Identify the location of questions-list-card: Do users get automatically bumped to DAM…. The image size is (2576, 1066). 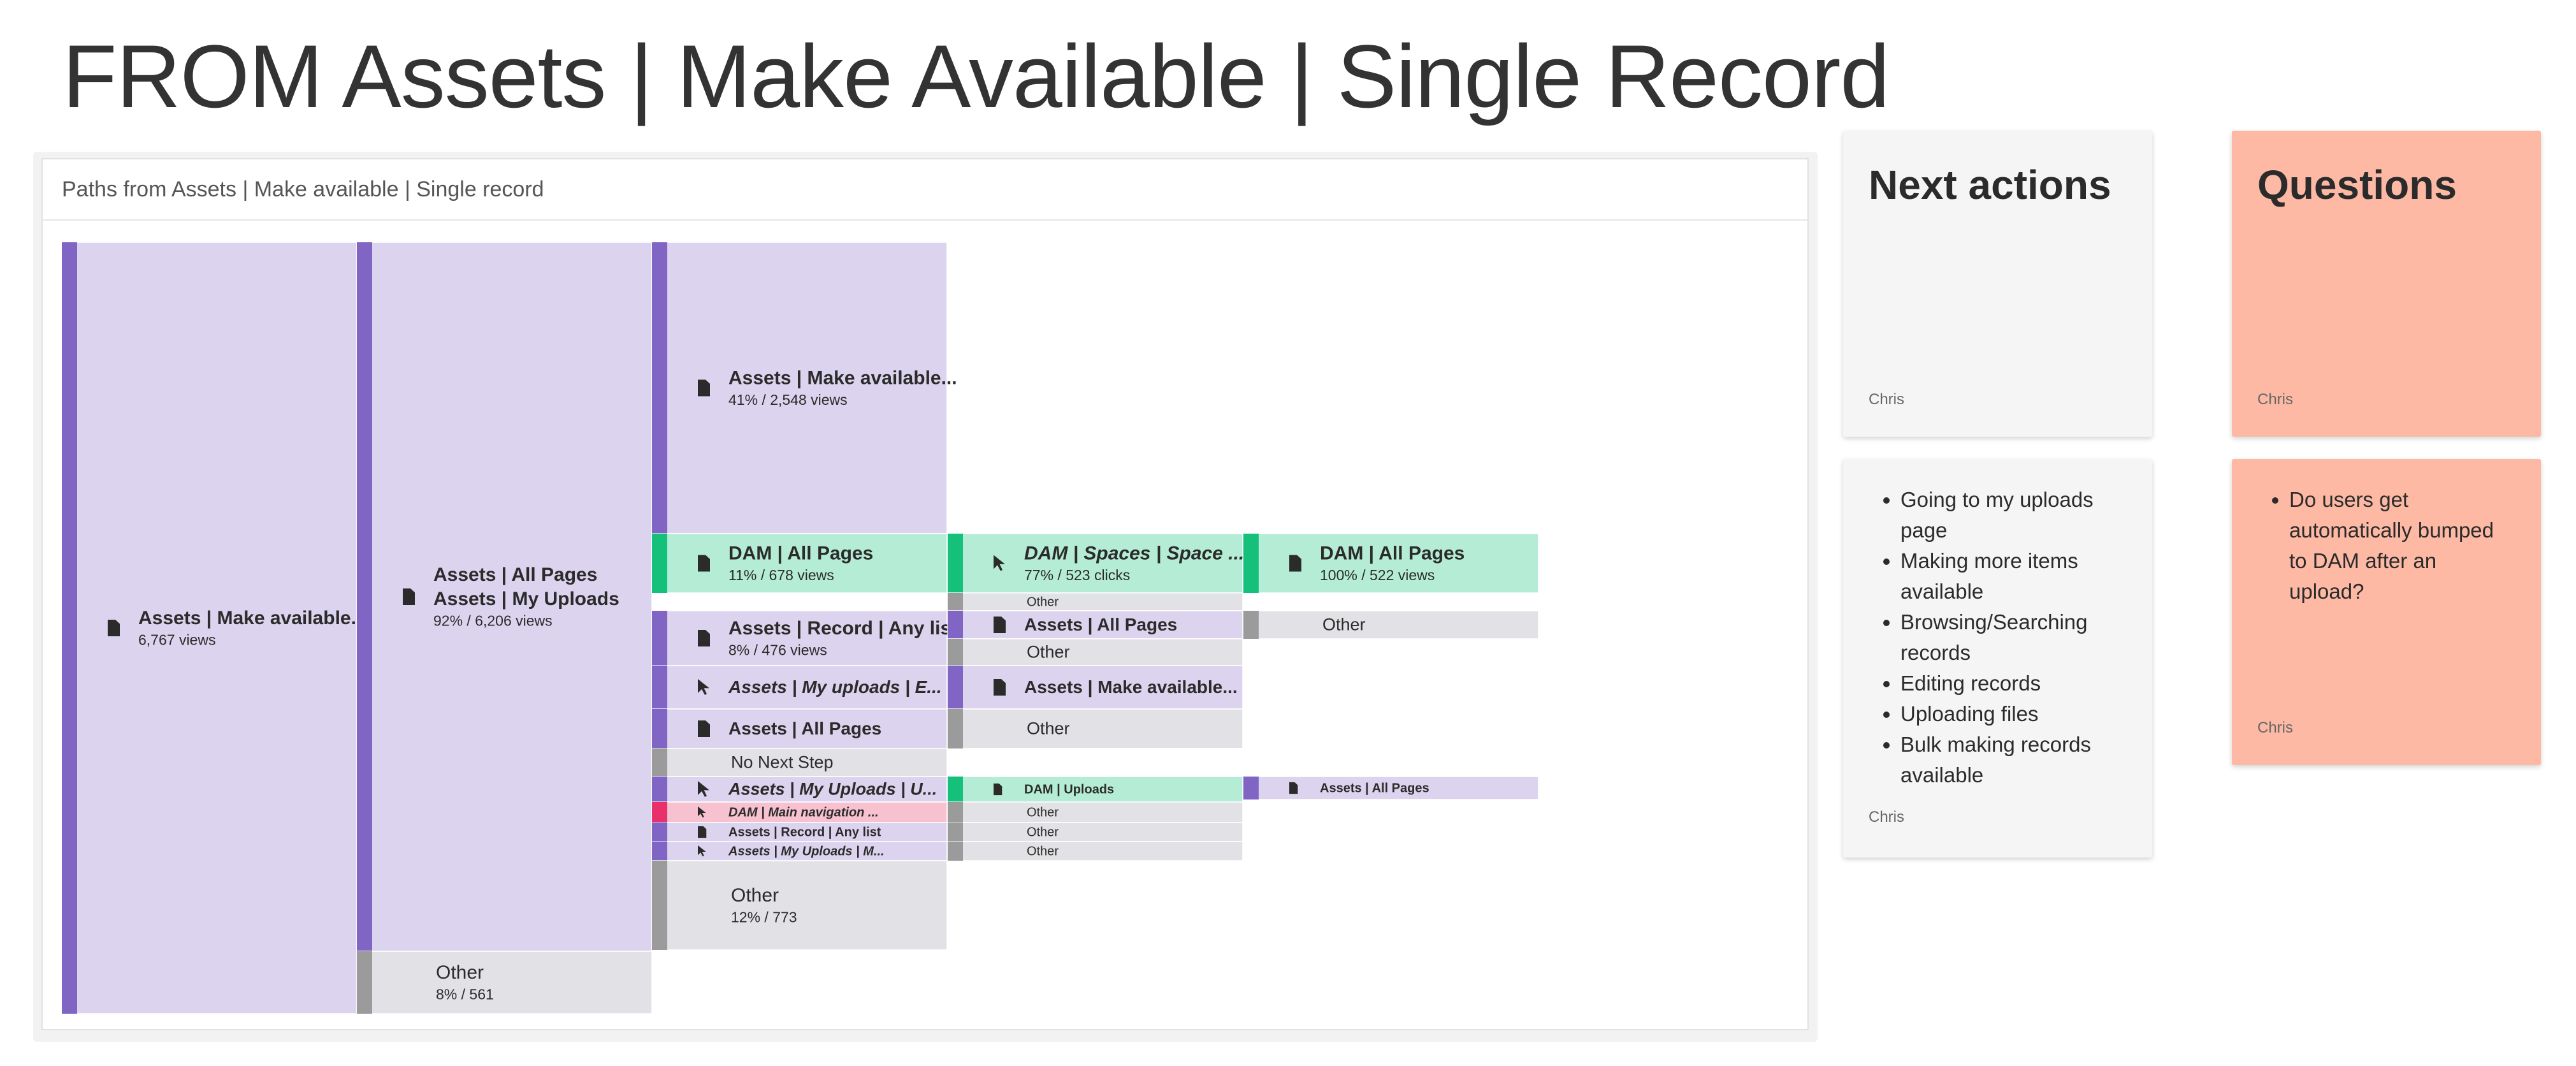
(2386, 612).